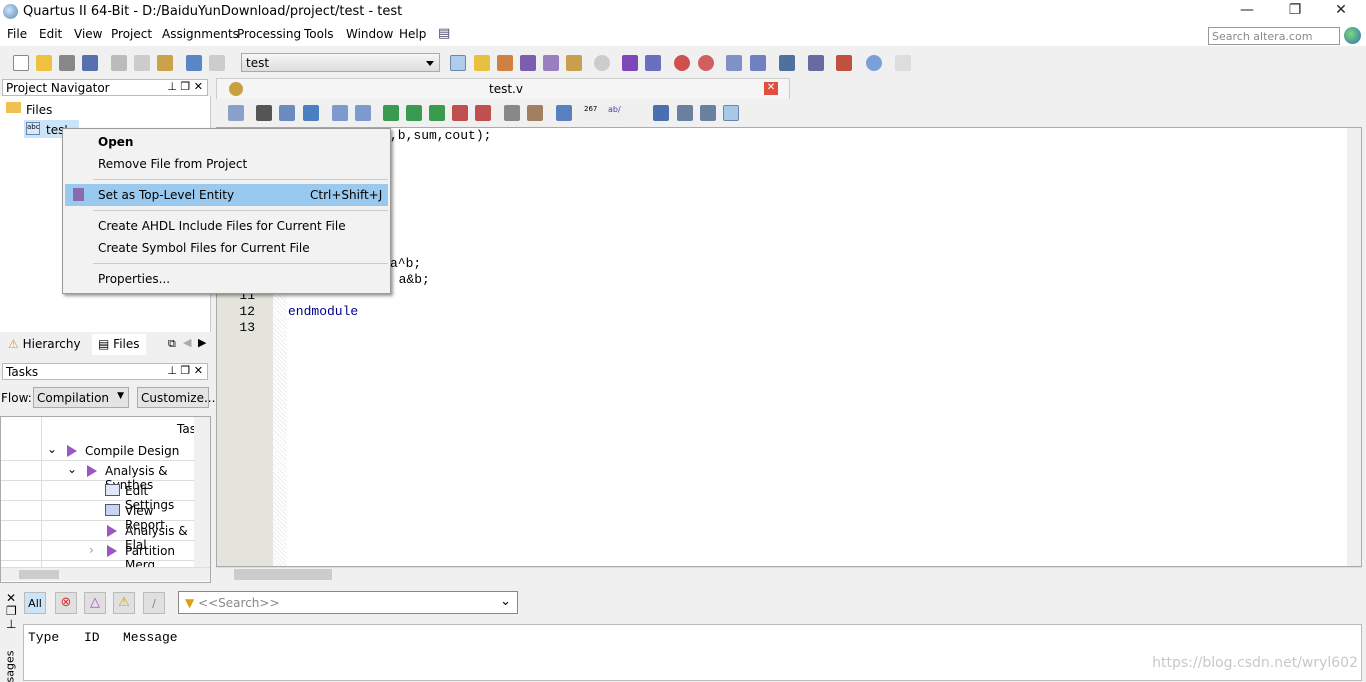 This screenshot has height=682, width=1366. I want to click on design-partition-icon, so click(574, 63).